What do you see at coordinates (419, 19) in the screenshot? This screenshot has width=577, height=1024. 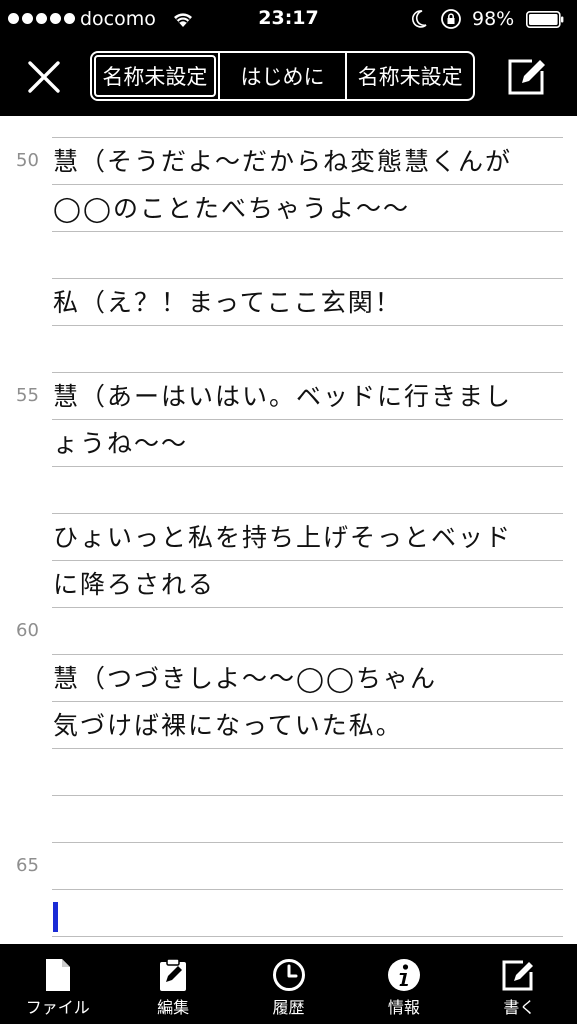 I see `moon-icon` at bounding box center [419, 19].